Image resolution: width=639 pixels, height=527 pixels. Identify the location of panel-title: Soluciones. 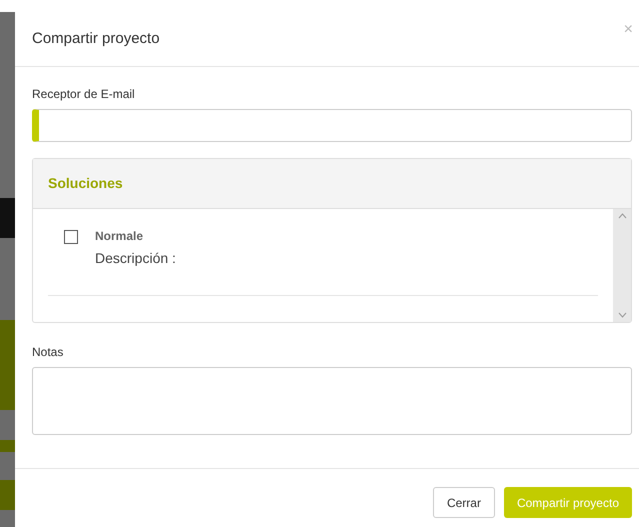
(85, 183).